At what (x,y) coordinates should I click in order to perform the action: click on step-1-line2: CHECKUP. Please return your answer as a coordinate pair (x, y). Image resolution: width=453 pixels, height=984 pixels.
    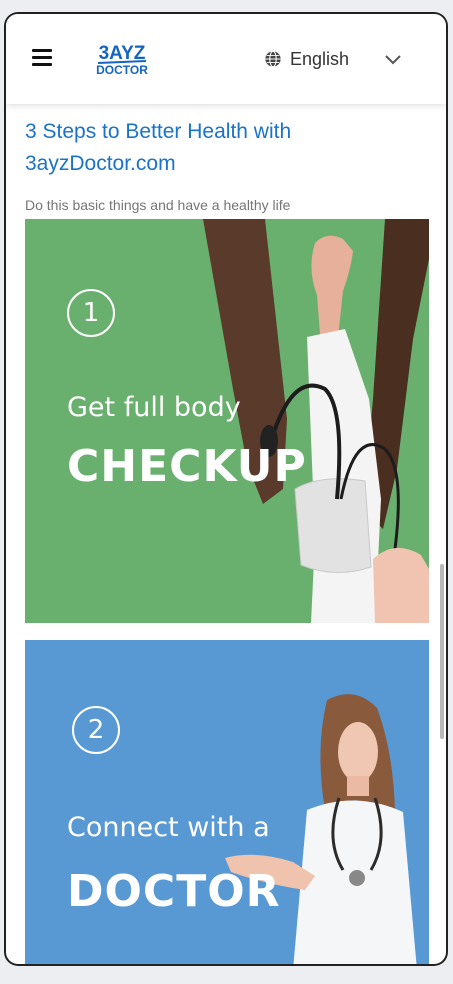
    Looking at the image, I should click on (187, 466).